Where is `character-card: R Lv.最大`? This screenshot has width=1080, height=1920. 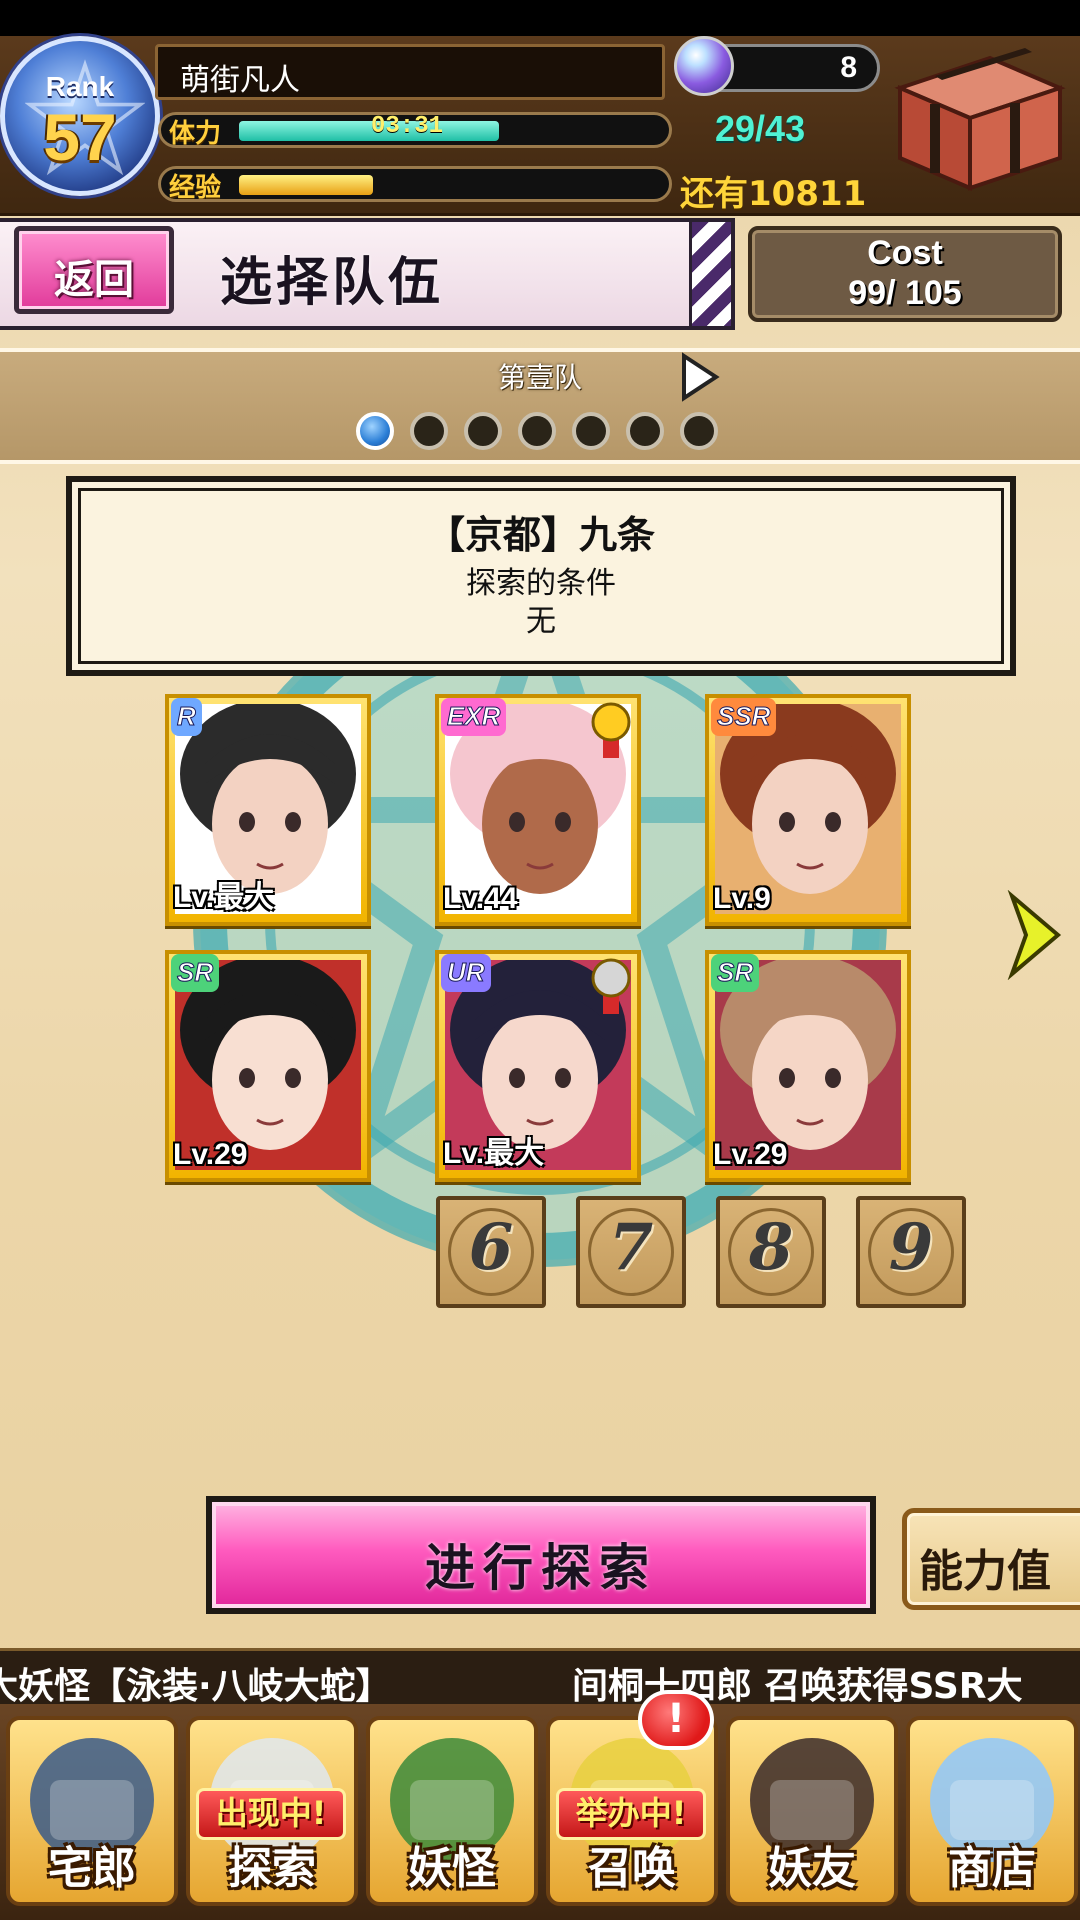 character-card: R Lv.最大 is located at coordinates (268, 810).